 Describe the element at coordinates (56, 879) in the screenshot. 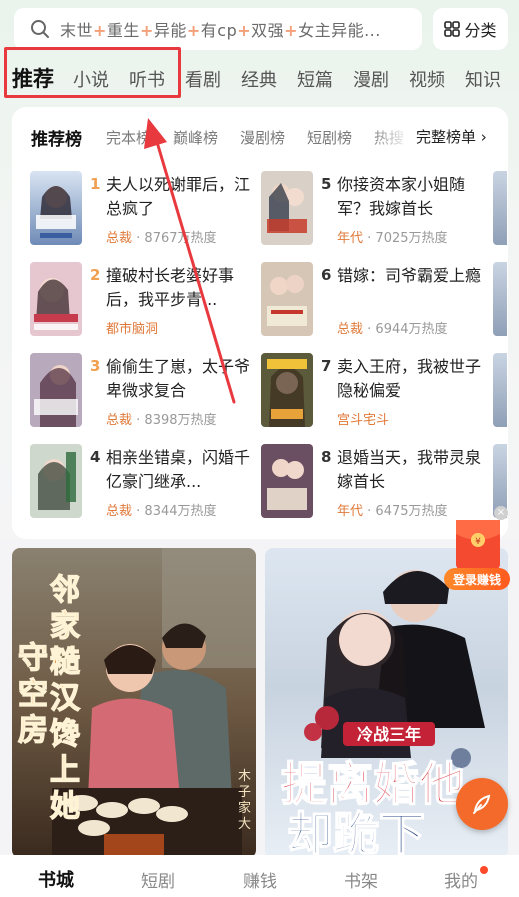

I see `bottom-tab-bookstore: 书城` at that location.